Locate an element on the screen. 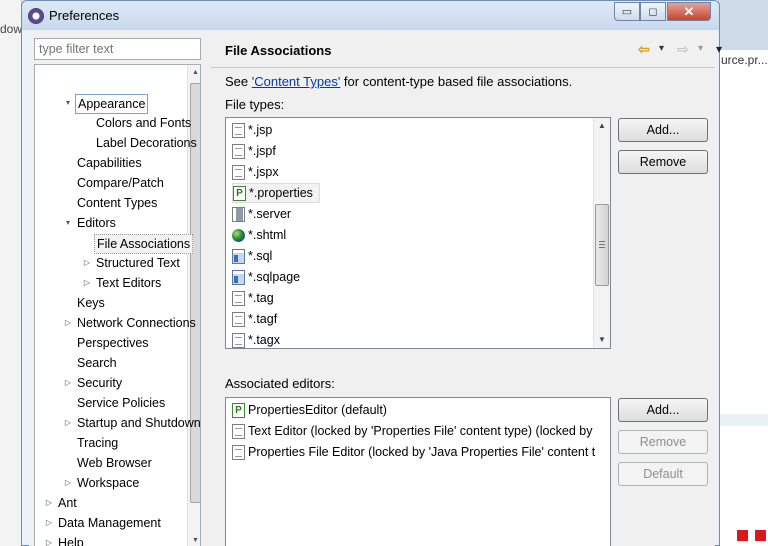 Image resolution: width=768 pixels, height=546 pixels. file-type-row: *.jspx is located at coordinates (255, 172).